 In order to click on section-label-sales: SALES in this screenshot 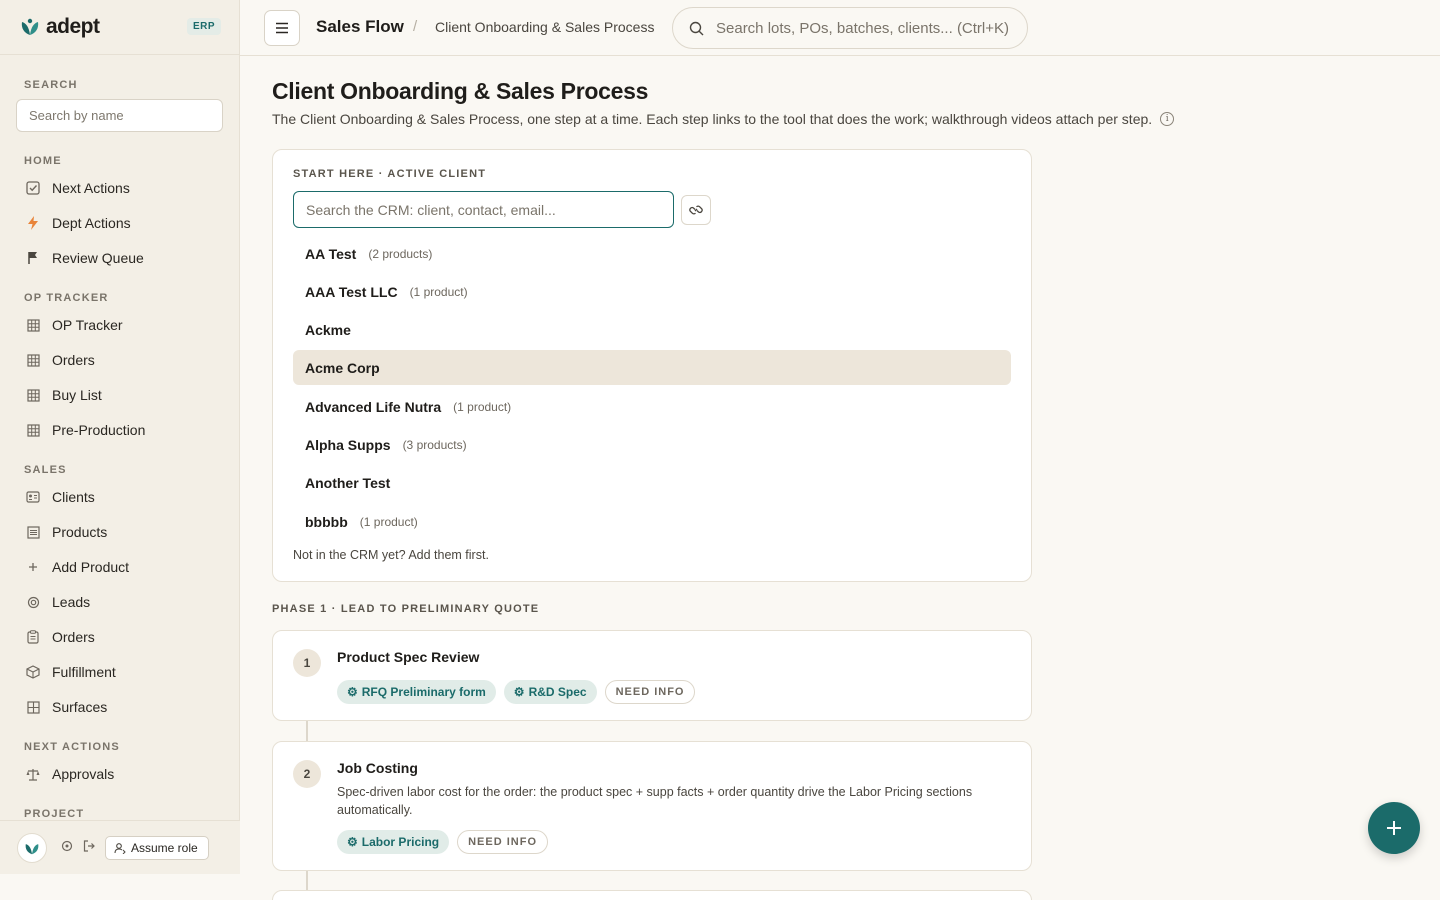, I will do `click(45, 470)`.